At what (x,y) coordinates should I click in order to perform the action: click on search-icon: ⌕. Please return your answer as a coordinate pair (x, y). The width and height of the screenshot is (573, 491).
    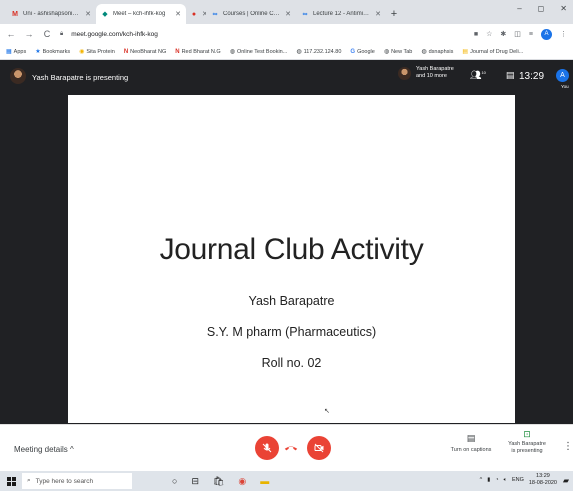
    Looking at the image, I should click on (29, 480).